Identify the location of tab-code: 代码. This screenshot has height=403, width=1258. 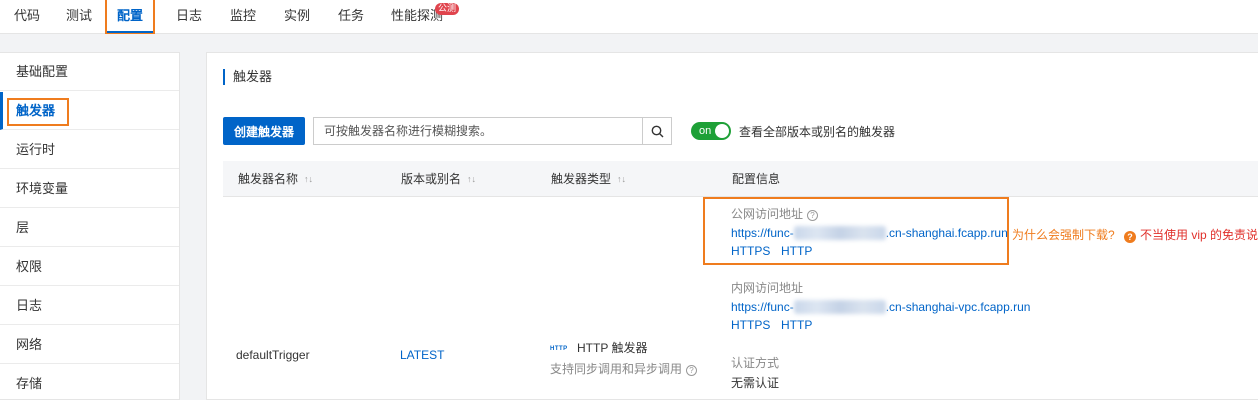
(27, 16).